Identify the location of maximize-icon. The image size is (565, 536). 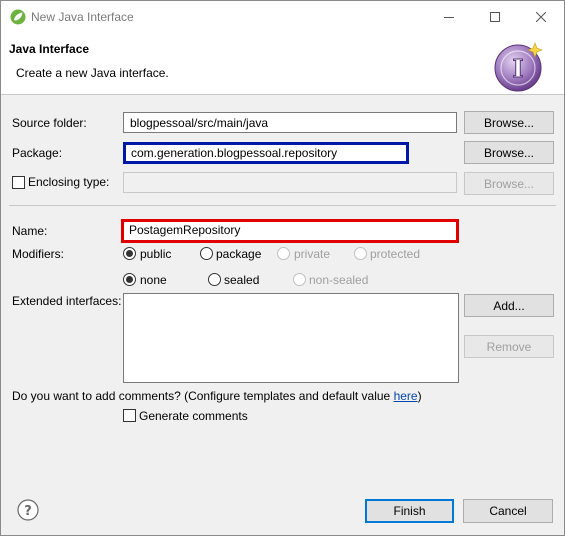
(495, 16).